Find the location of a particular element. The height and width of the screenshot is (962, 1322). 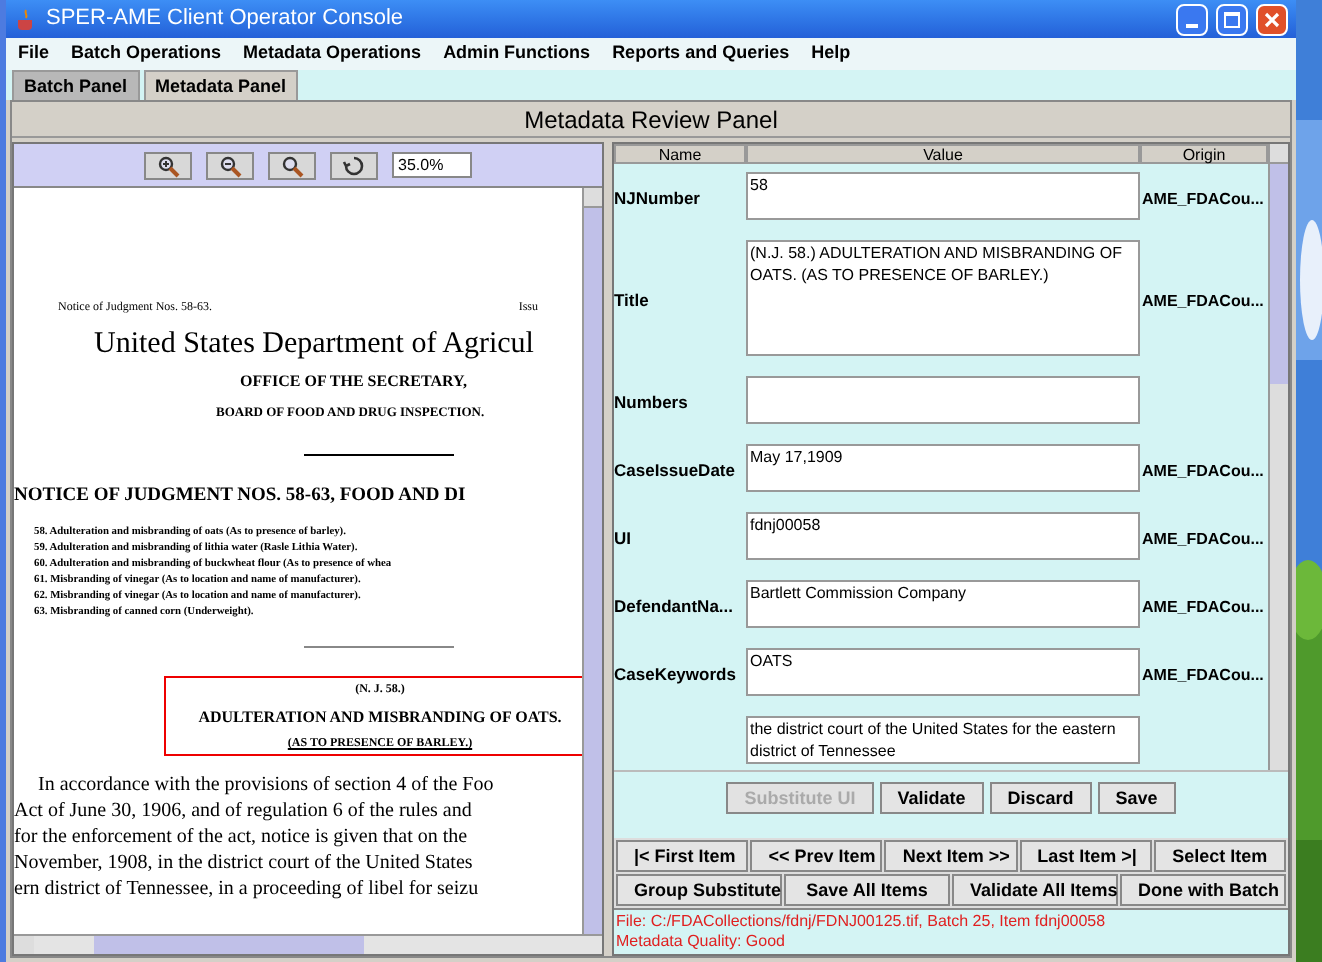

batch-button: Group Substitute is located at coordinates (699, 890).